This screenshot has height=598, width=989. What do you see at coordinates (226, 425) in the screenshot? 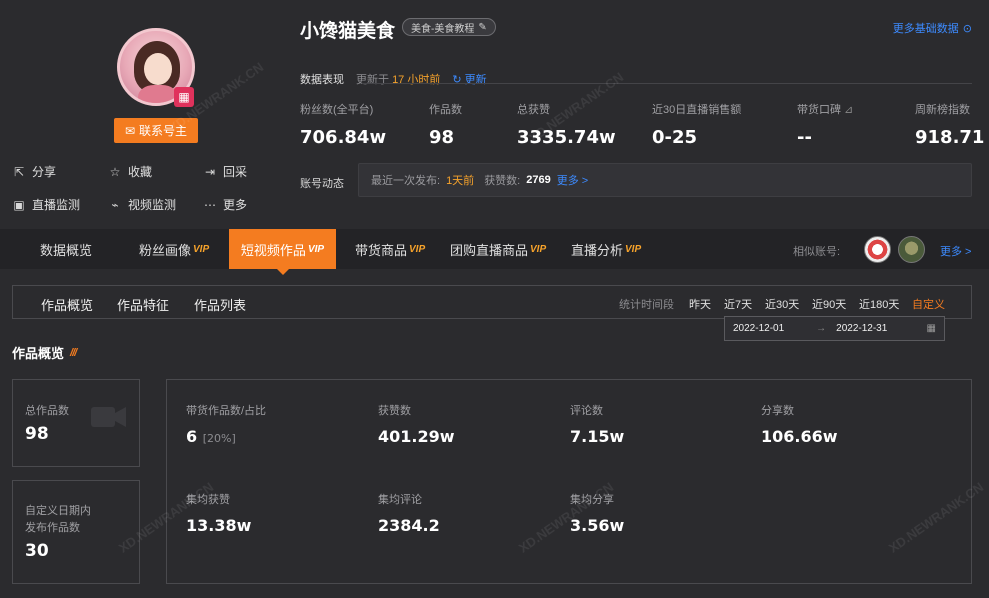
I see `metric-goods-works: 带货作品数/占比 6 [20%]` at bounding box center [226, 425].